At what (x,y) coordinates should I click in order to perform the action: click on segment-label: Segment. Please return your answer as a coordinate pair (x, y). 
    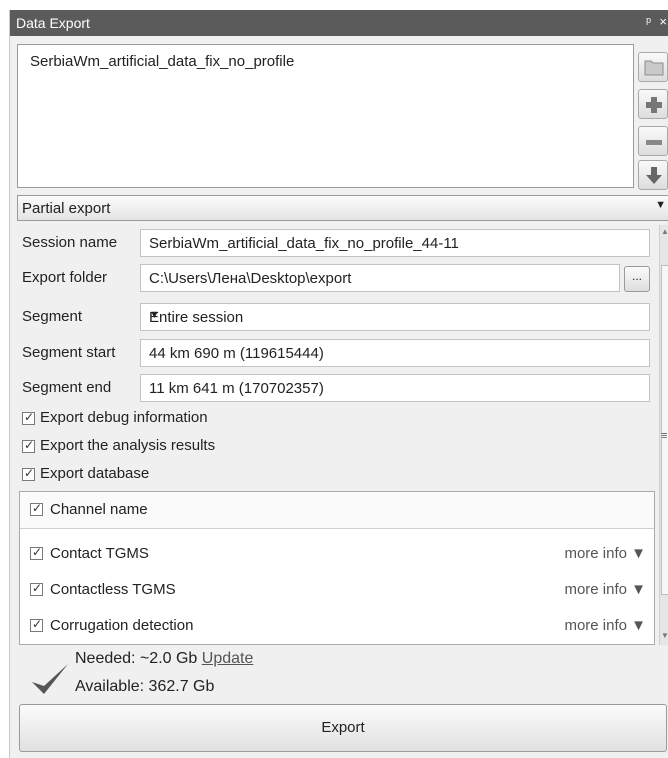
    Looking at the image, I should click on (52, 316).